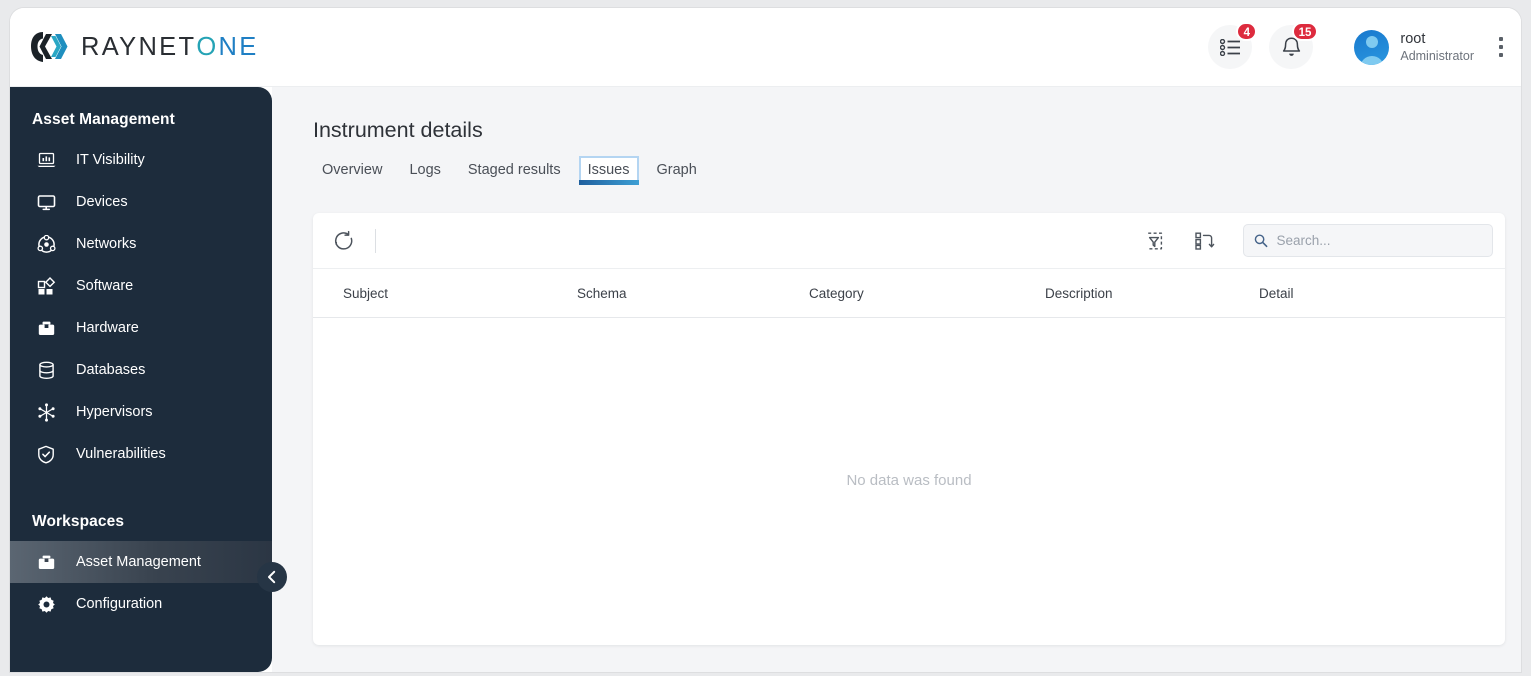  Describe the element at coordinates (424, 170) in the screenshot. I see `tab-logs: Logs` at that location.